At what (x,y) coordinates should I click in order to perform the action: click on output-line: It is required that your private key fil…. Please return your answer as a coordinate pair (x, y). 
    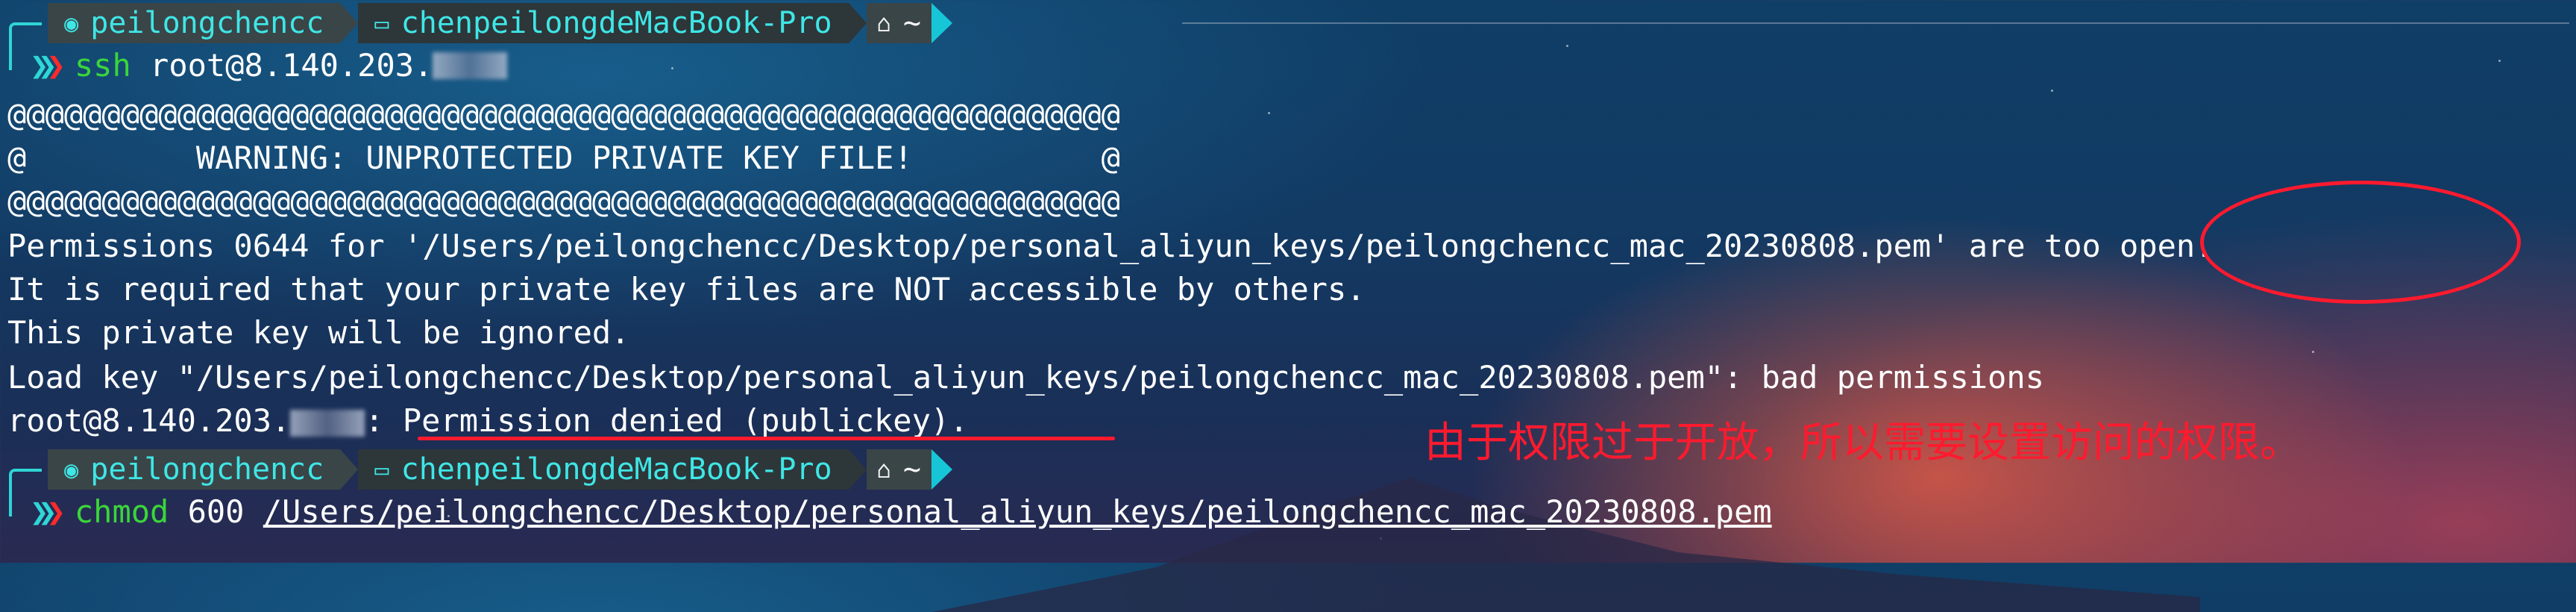
    Looking at the image, I should click on (687, 289).